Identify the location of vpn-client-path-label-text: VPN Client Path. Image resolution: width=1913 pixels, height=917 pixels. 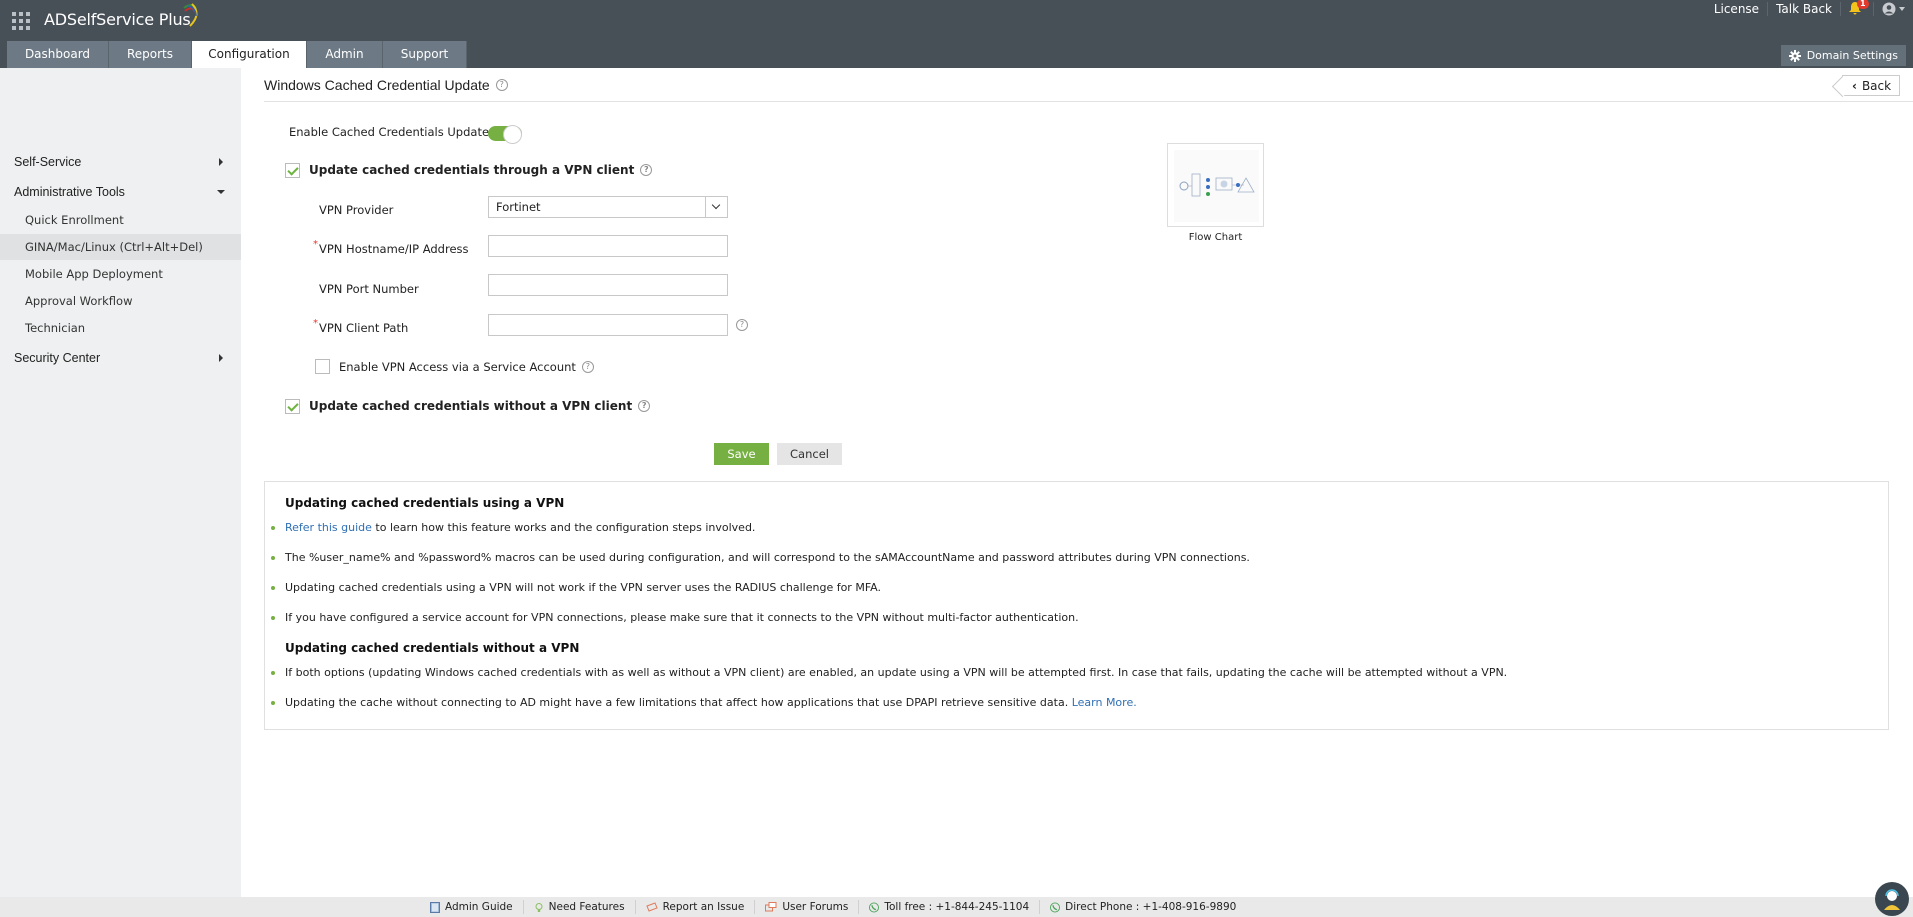
(364, 328).